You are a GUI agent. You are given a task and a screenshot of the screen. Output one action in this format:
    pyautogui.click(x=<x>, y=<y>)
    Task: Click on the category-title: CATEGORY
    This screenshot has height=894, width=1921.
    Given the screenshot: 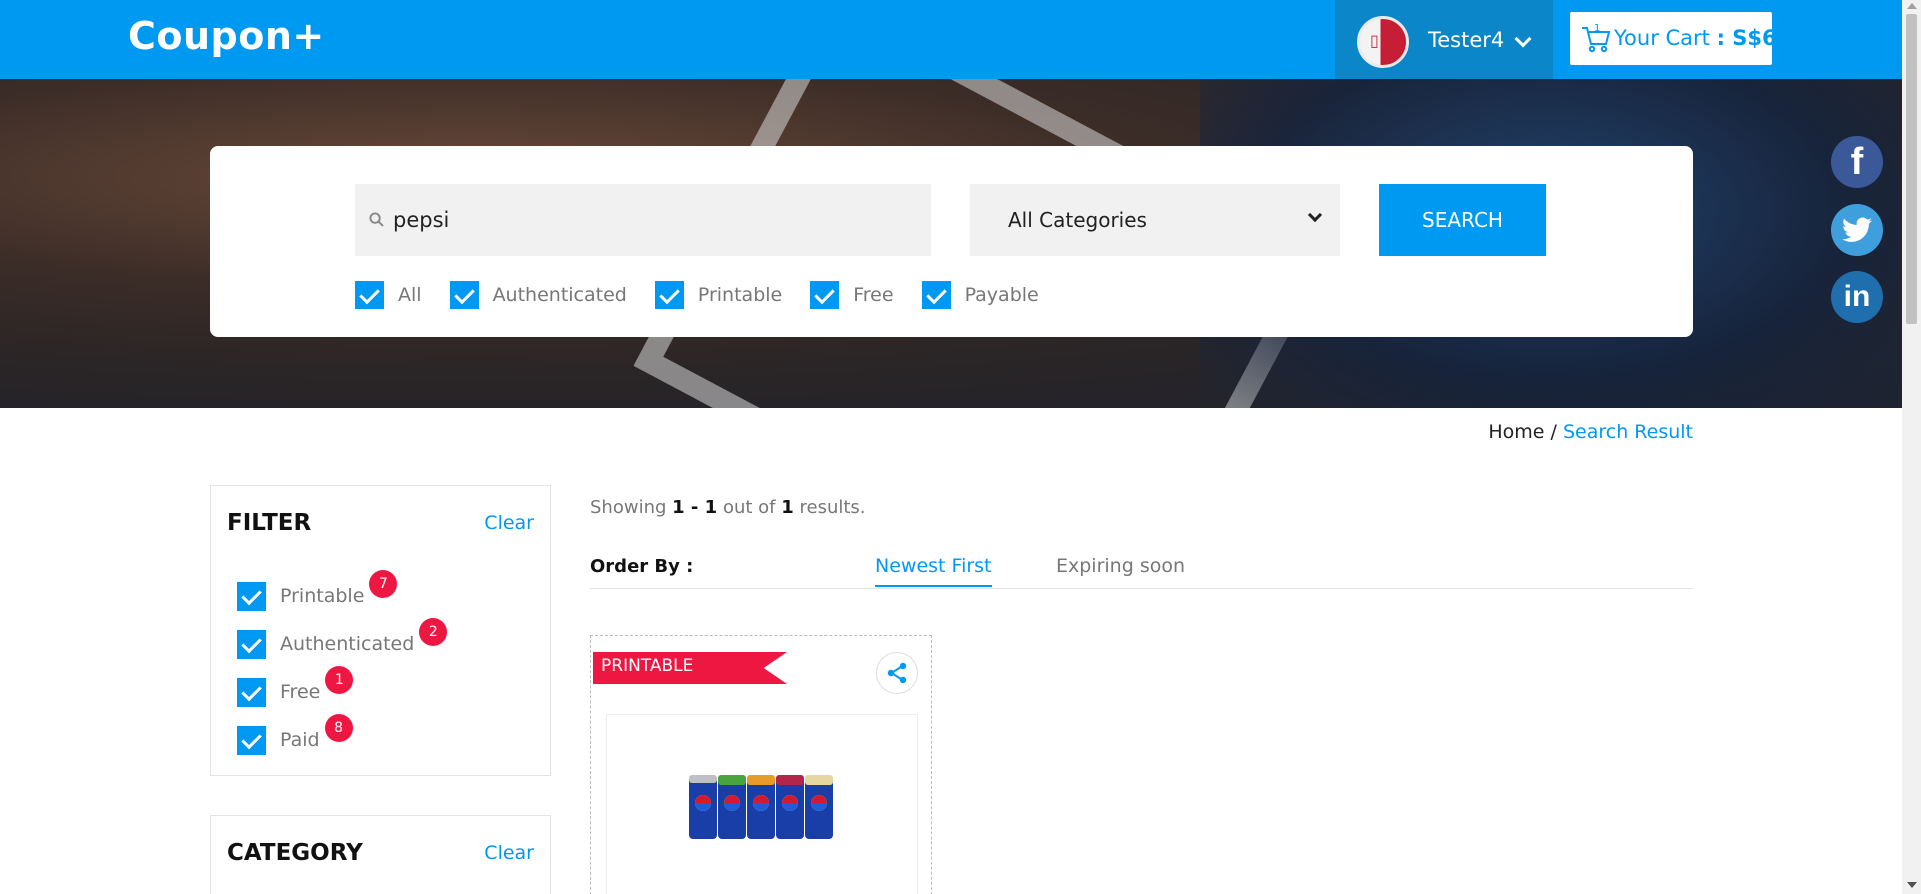 What is the action you would take?
    pyautogui.click(x=295, y=853)
    